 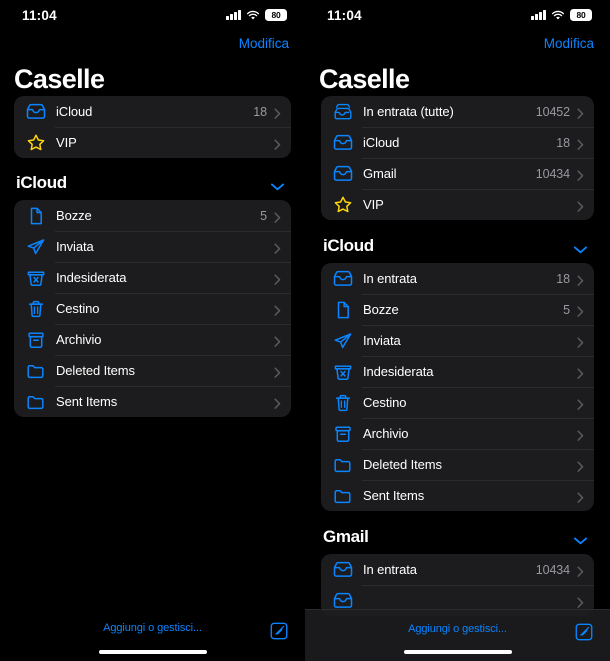 What do you see at coordinates (552, 111) in the screenshot?
I see `mailbox-row-count: 10452` at bounding box center [552, 111].